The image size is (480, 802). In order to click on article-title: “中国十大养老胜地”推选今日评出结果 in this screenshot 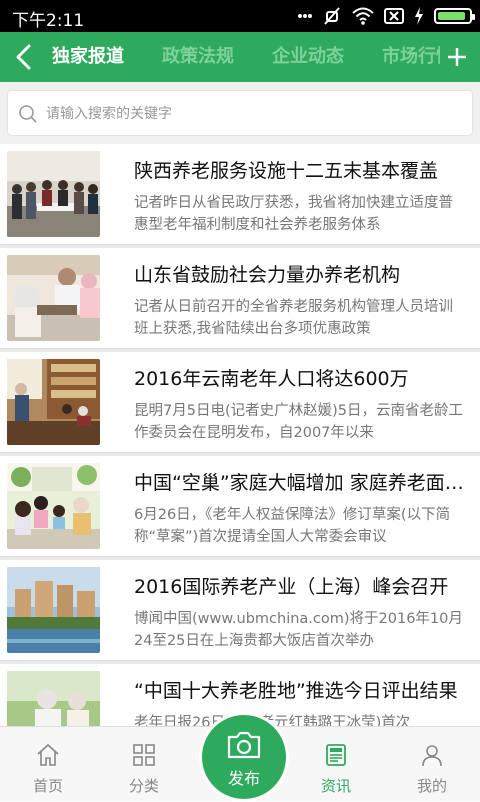, I will do `click(296, 691)`.